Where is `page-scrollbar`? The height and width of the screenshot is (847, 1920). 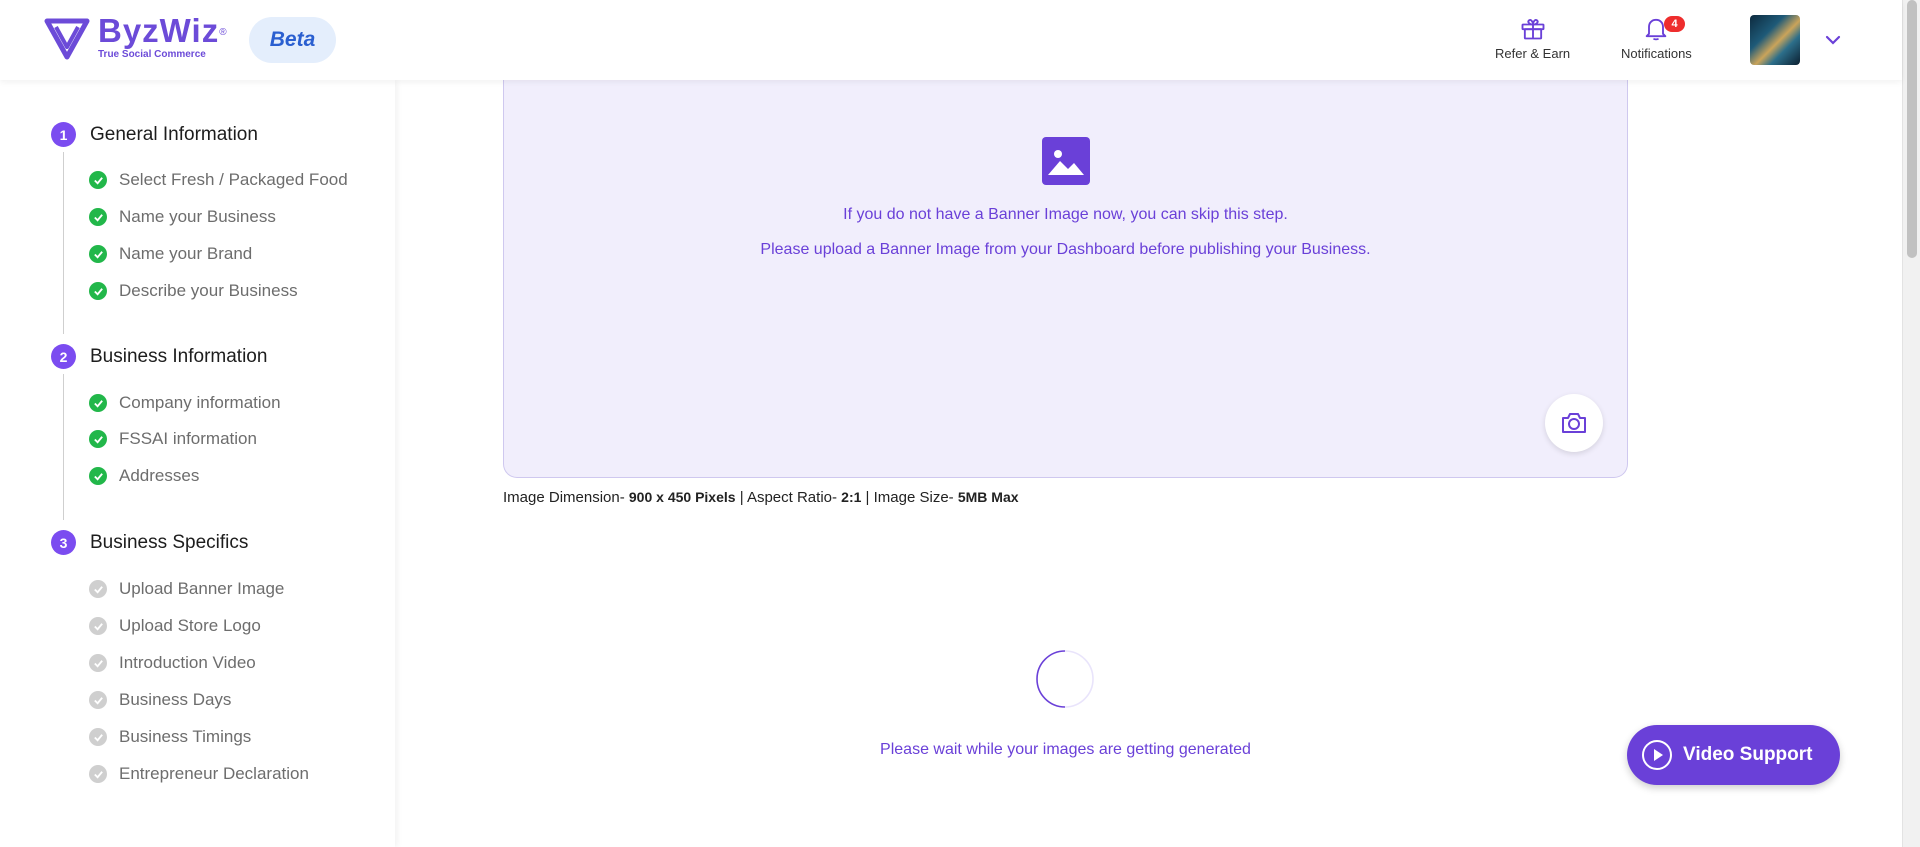 page-scrollbar is located at coordinates (1911, 423).